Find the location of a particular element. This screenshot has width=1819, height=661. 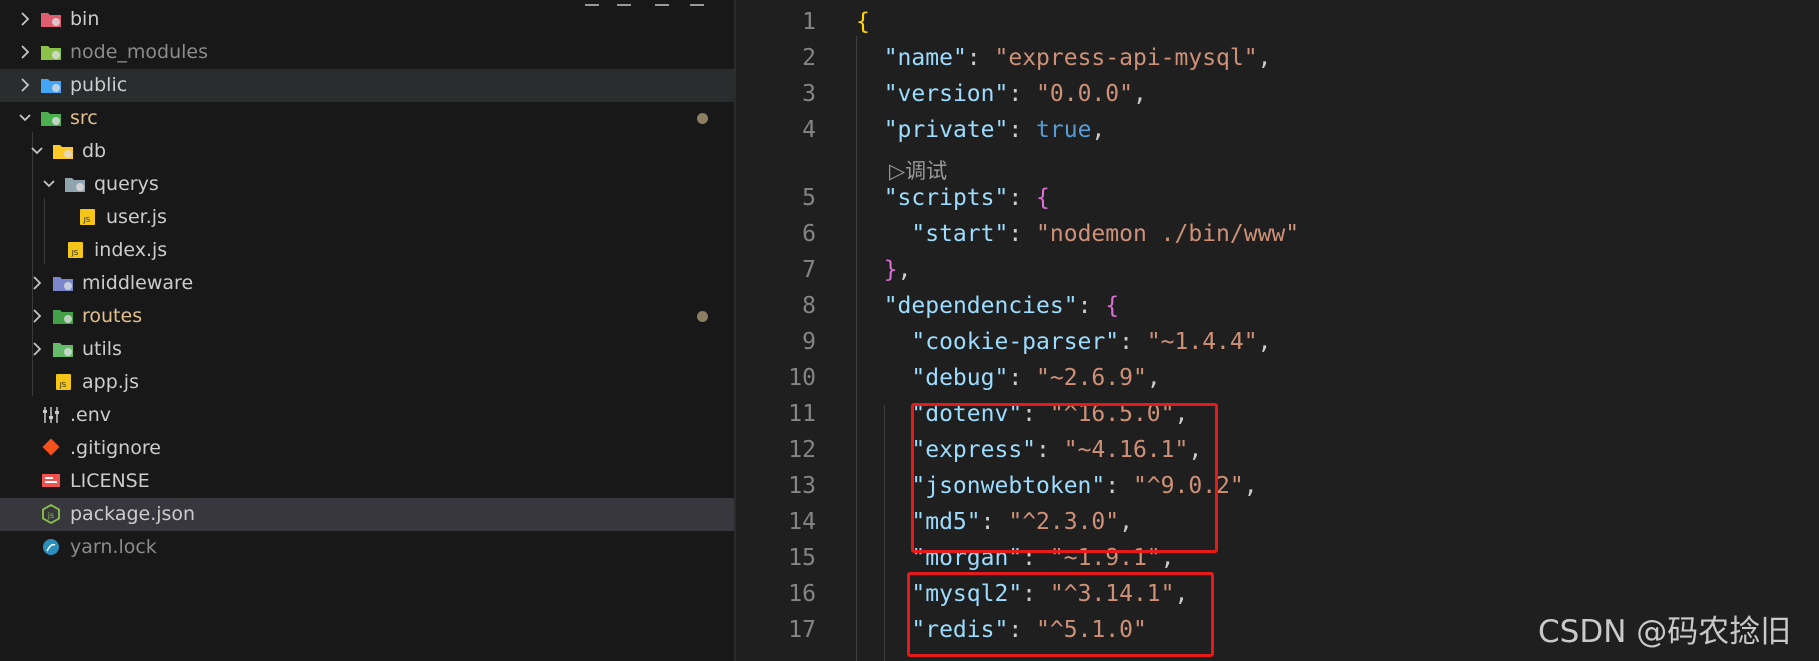

explorer-item-label: .env is located at coordinates (91, 415).